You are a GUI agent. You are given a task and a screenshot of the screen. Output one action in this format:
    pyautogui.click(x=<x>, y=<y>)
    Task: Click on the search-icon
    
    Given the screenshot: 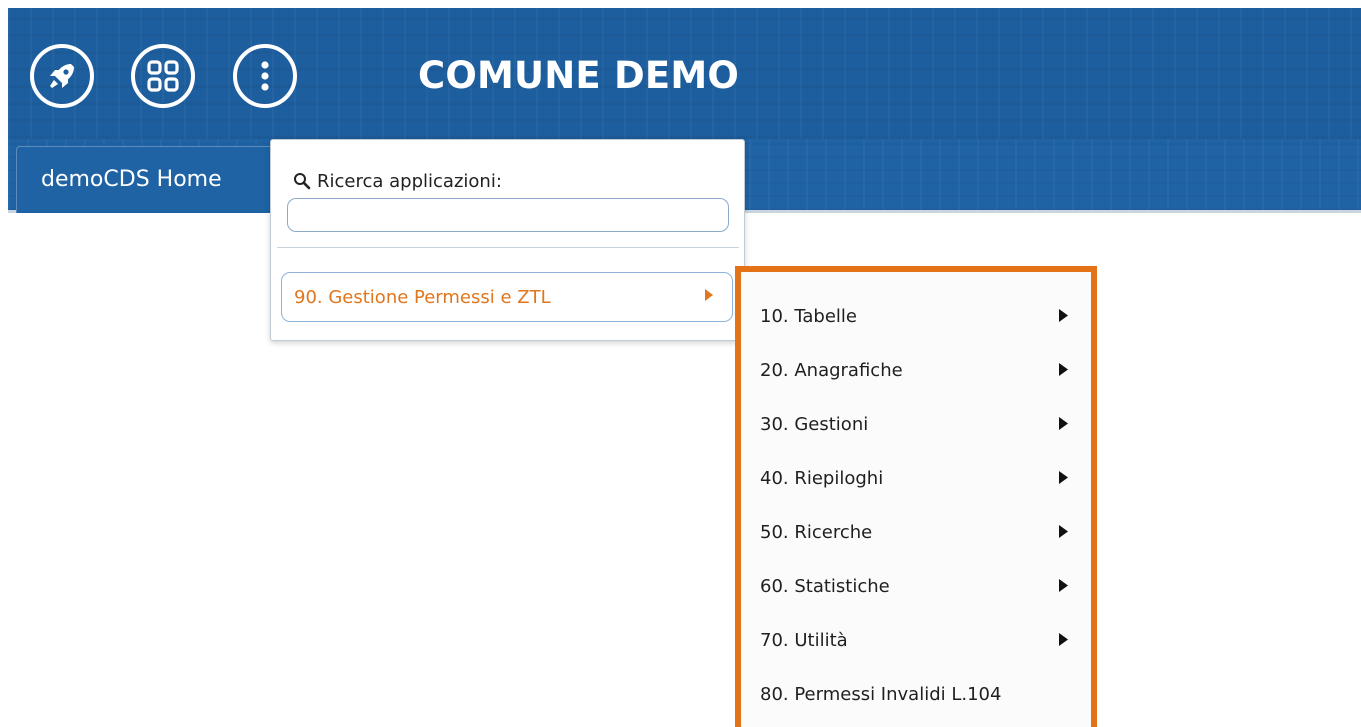 What is the action you would take?
    pyautogui.click(x=302, y=181)
    